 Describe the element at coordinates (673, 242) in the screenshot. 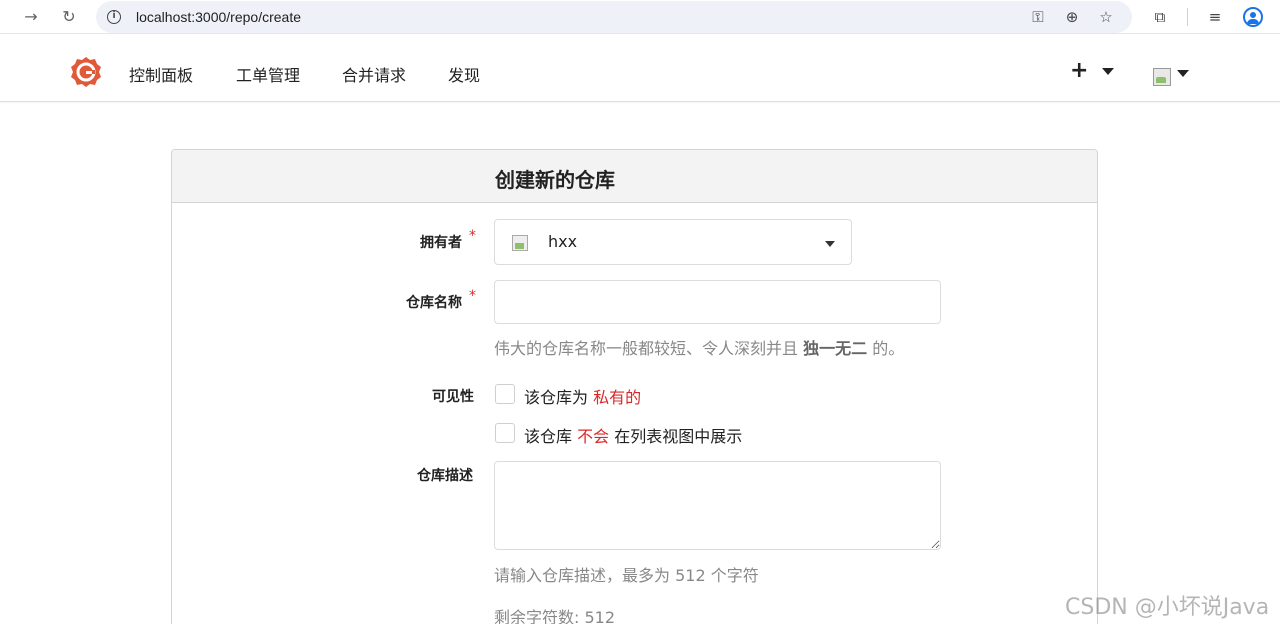

I see `owner-select: hxx` at that location.